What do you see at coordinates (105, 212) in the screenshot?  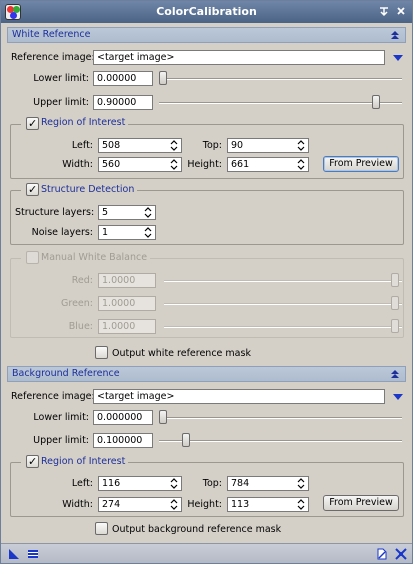 I see `structure-layers-value: 5` at bounding box center [105, 212].